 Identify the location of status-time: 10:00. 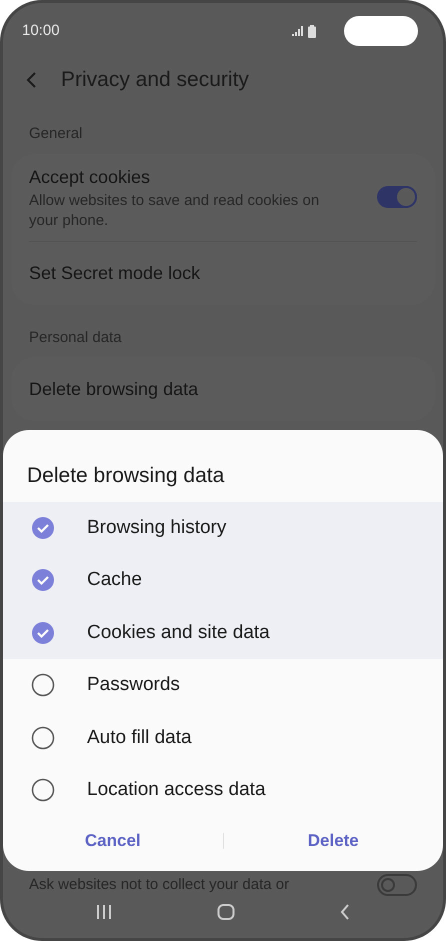
(41, 30).